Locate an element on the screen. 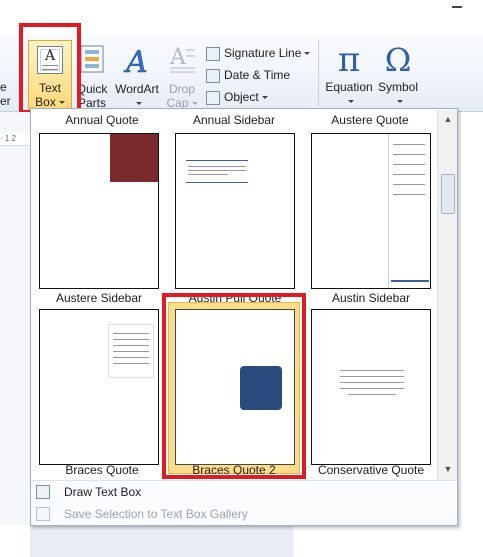 The height and width of the screenshot is (557, 483). equation-caret is located at coordinates (349, 101).